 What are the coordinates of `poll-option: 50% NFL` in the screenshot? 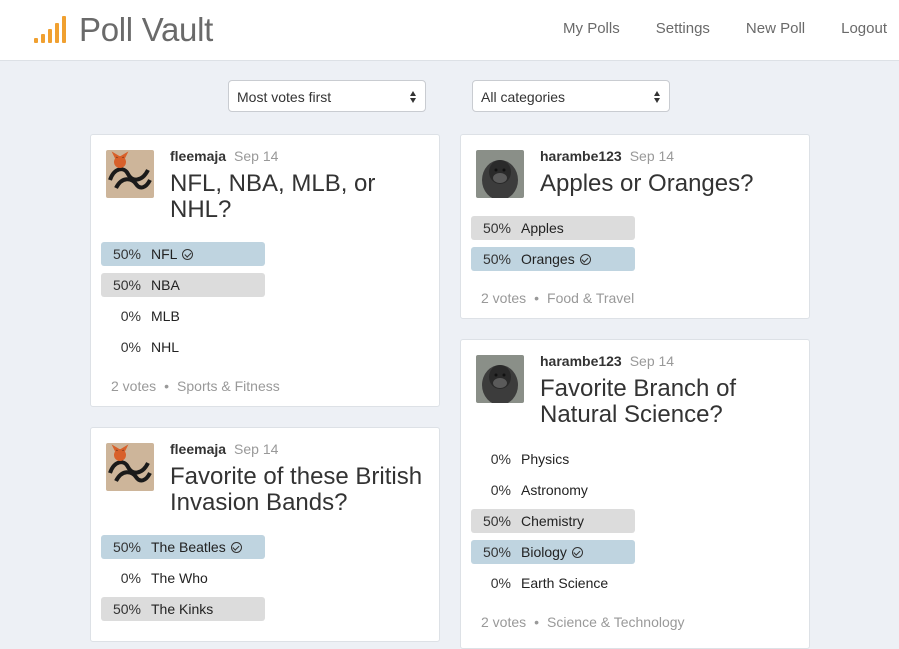 It's located at (183, 254).